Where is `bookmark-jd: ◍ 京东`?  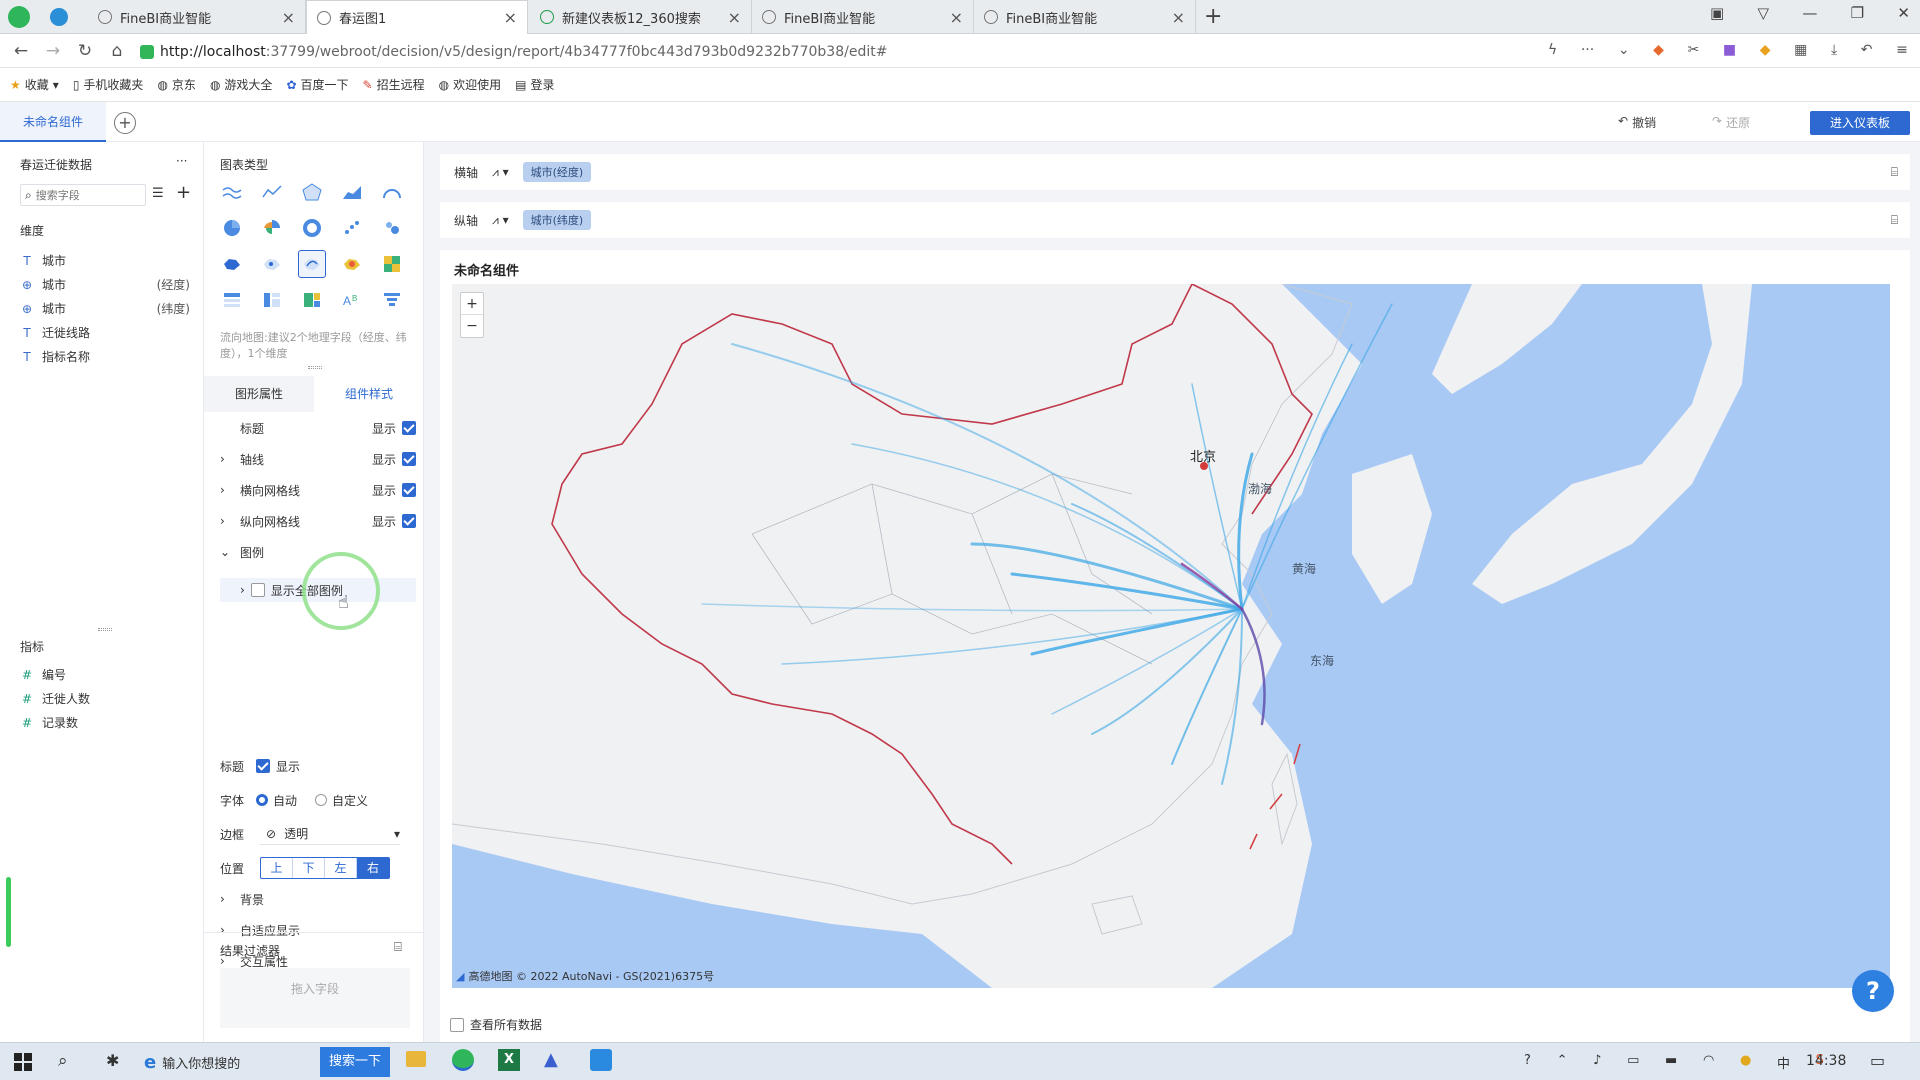
bookmark-jd: ◍ 京东 is located at coordinates (176, 84).